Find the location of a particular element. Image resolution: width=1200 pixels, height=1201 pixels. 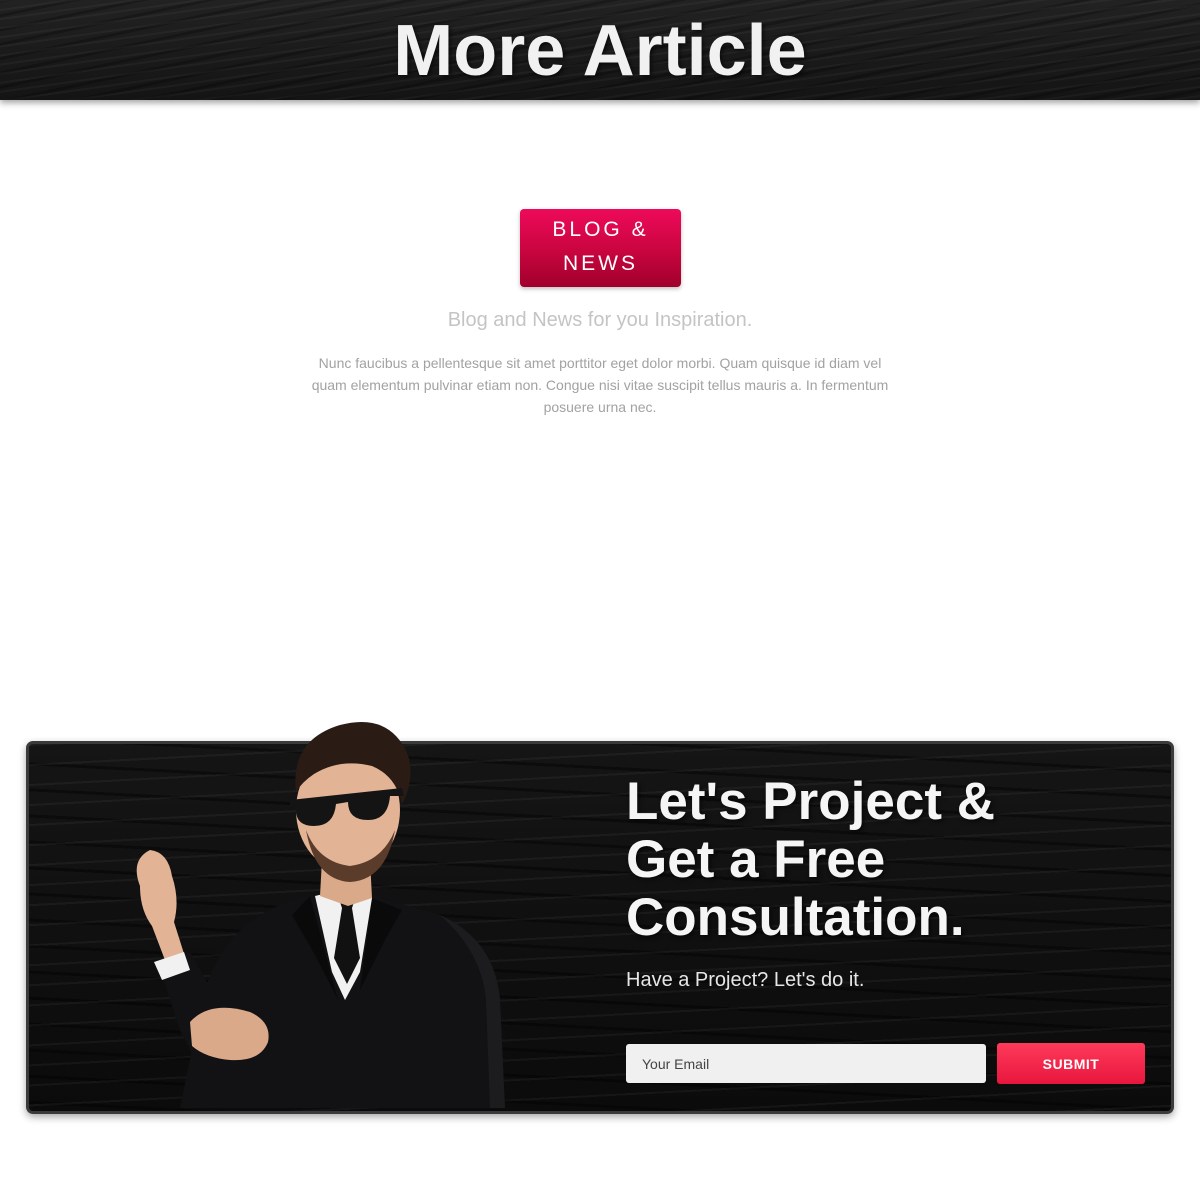

header-banner: More Article is located at coordinates (600, 50).